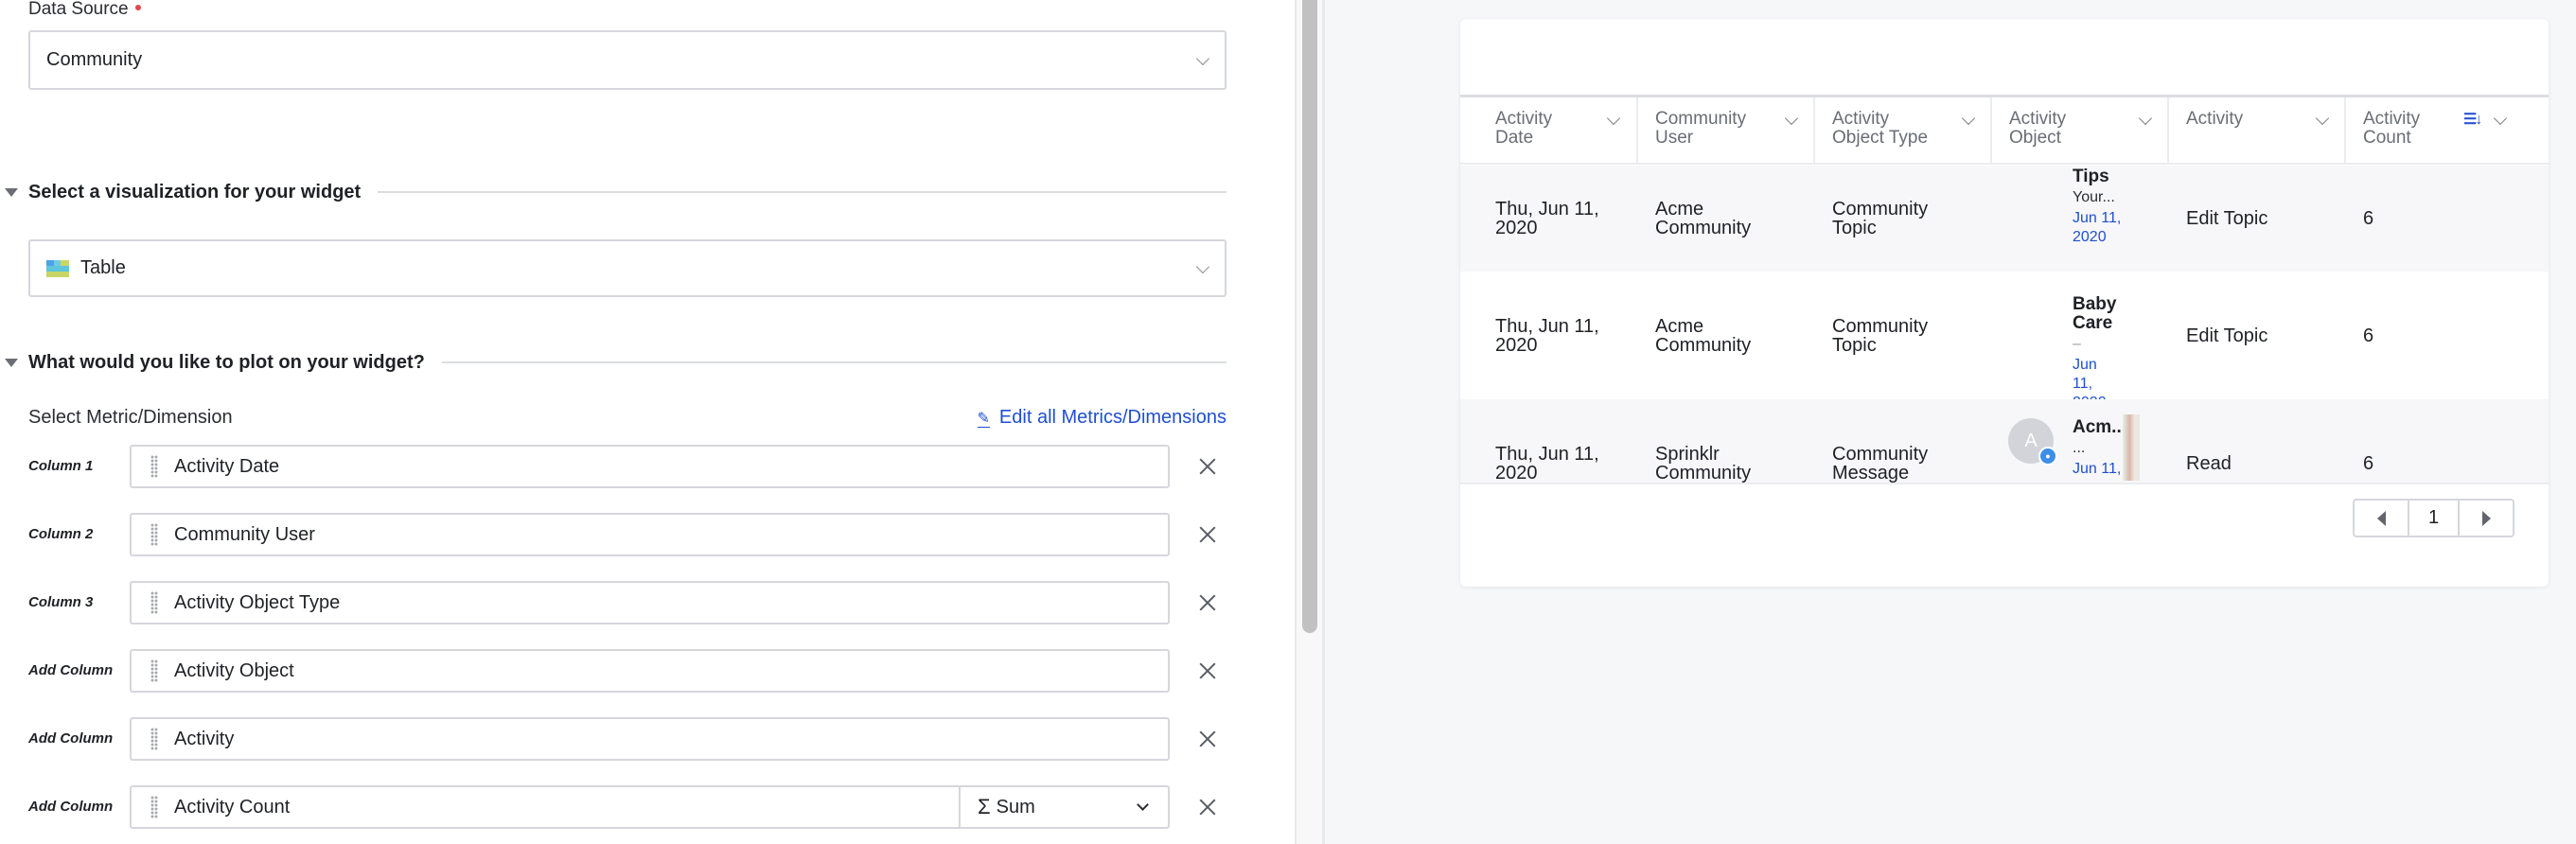  Describe the element at coordinates (1880, 128) in the screenshot. I see `column-header-label: Activity Object Type` at that location.